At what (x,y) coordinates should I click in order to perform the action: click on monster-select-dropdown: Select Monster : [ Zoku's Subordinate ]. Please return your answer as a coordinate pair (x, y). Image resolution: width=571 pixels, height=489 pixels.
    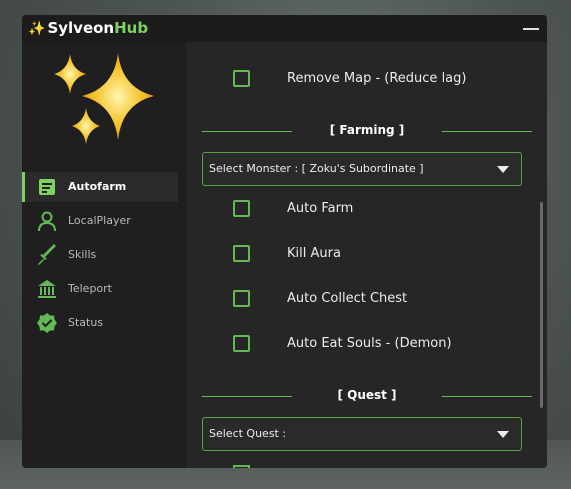
    Looking at the image, I should click on (362, 169).